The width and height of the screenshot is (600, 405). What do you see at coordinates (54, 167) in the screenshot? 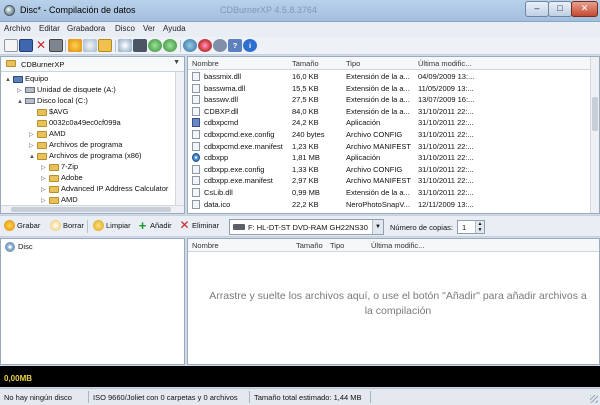
I see `folder-icon` at bounding box center [54, 167].